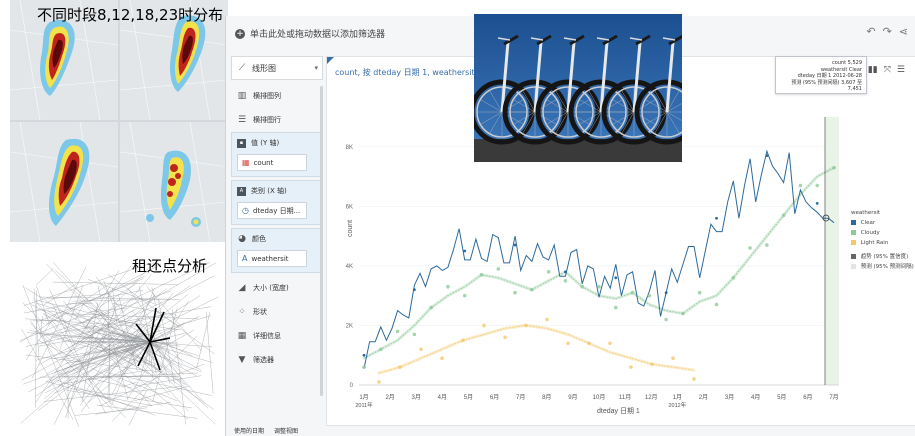  I want to click on legend-item-light-rain: Light Rain, so click(882, 243).